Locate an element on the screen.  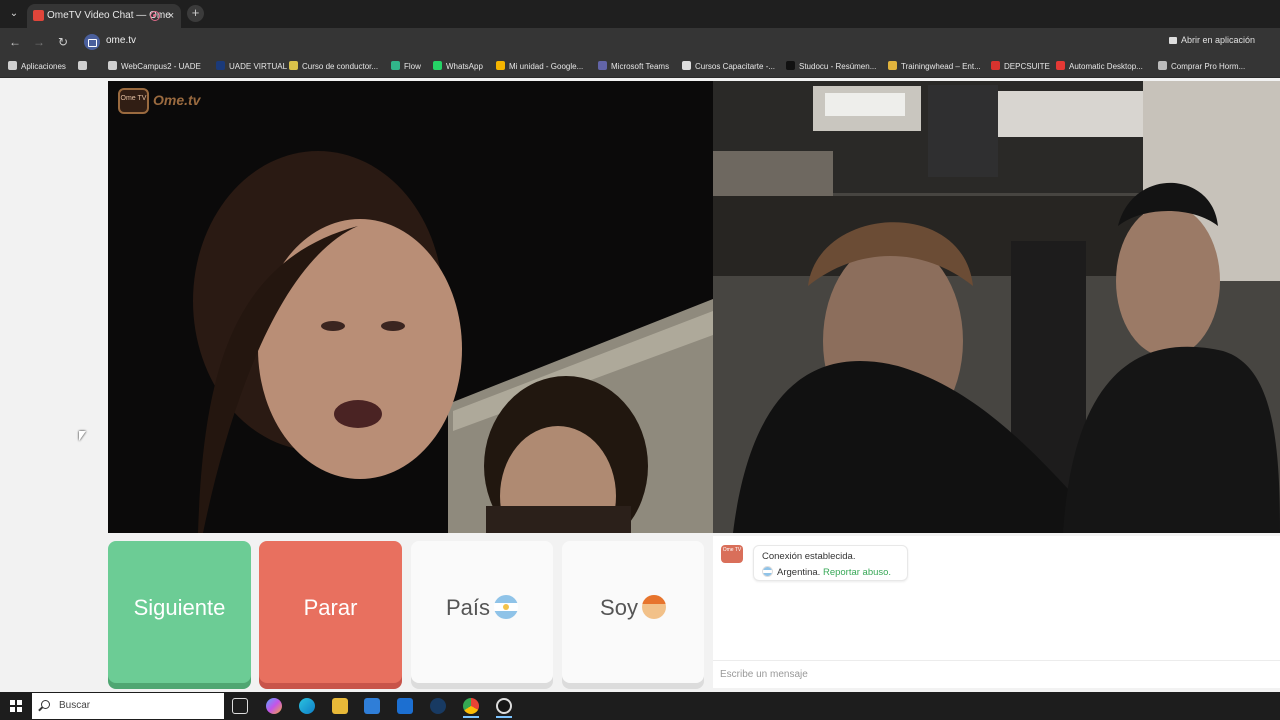
windows-start-icon is located at coordinates (16, 706).